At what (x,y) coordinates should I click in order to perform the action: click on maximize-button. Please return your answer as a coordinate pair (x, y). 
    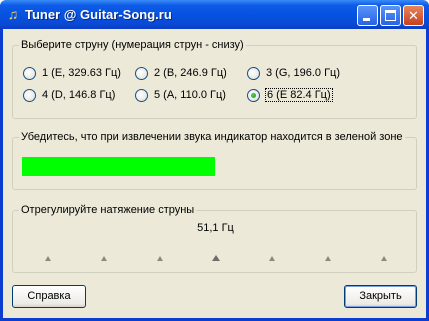
    Looking at the image, I should click on (390, 15).